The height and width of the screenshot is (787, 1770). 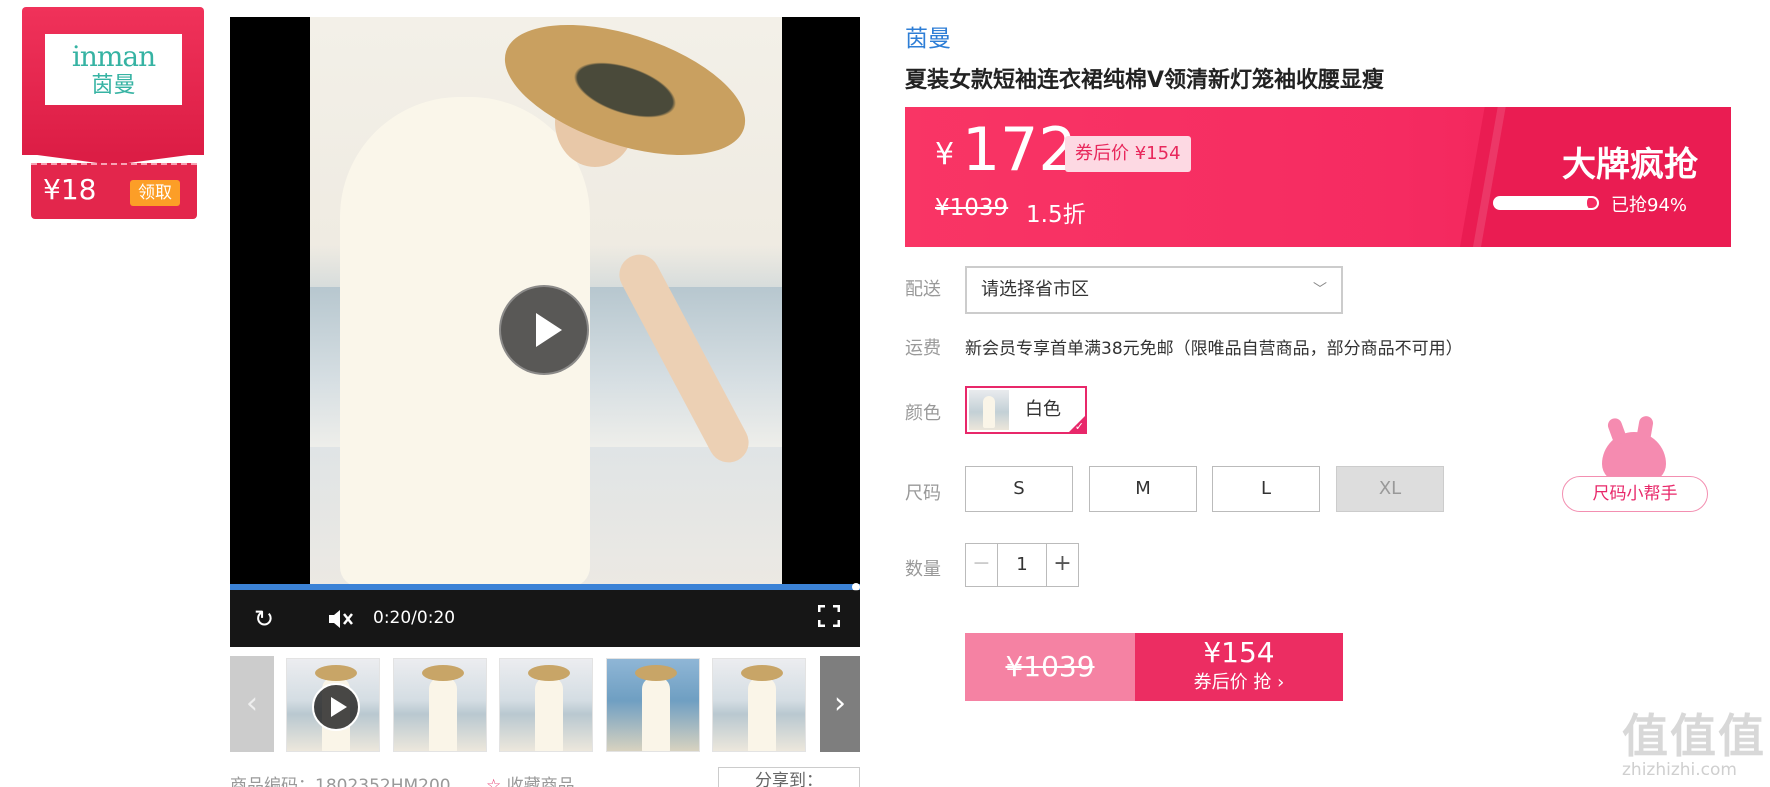 What do you see at coordinates (1634, 457) in the screenshot?
I see `bunny-mascot-icon` at bounding box center [1634, 457].